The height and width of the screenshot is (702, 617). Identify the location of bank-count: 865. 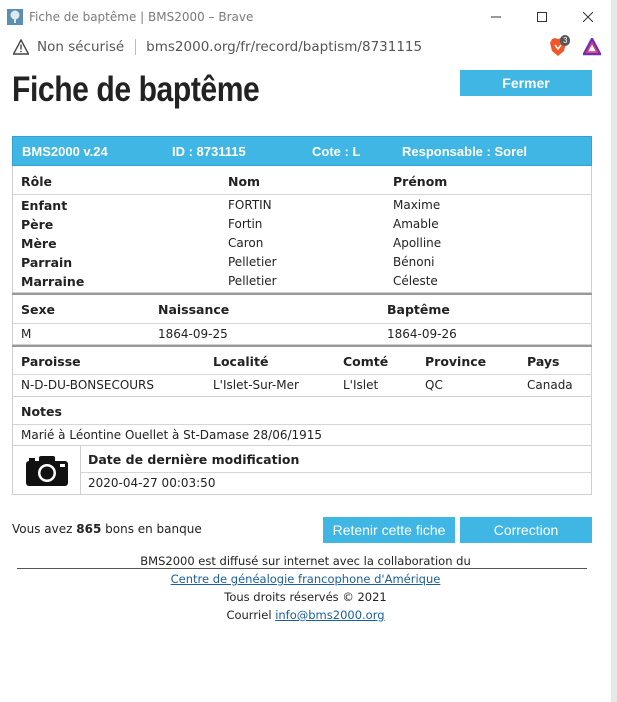
(89, 529).